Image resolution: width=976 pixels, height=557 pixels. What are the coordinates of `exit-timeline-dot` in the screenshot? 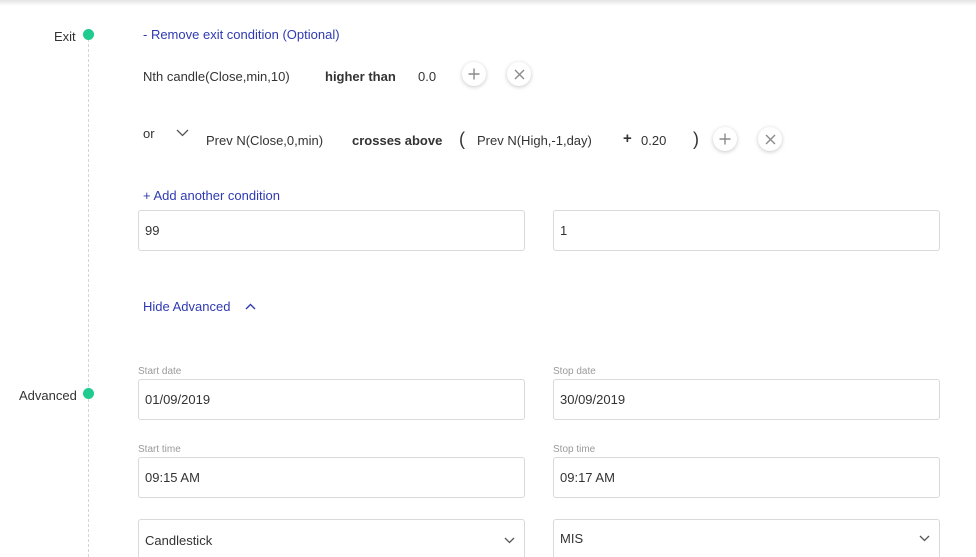 It's located at (88, 34).